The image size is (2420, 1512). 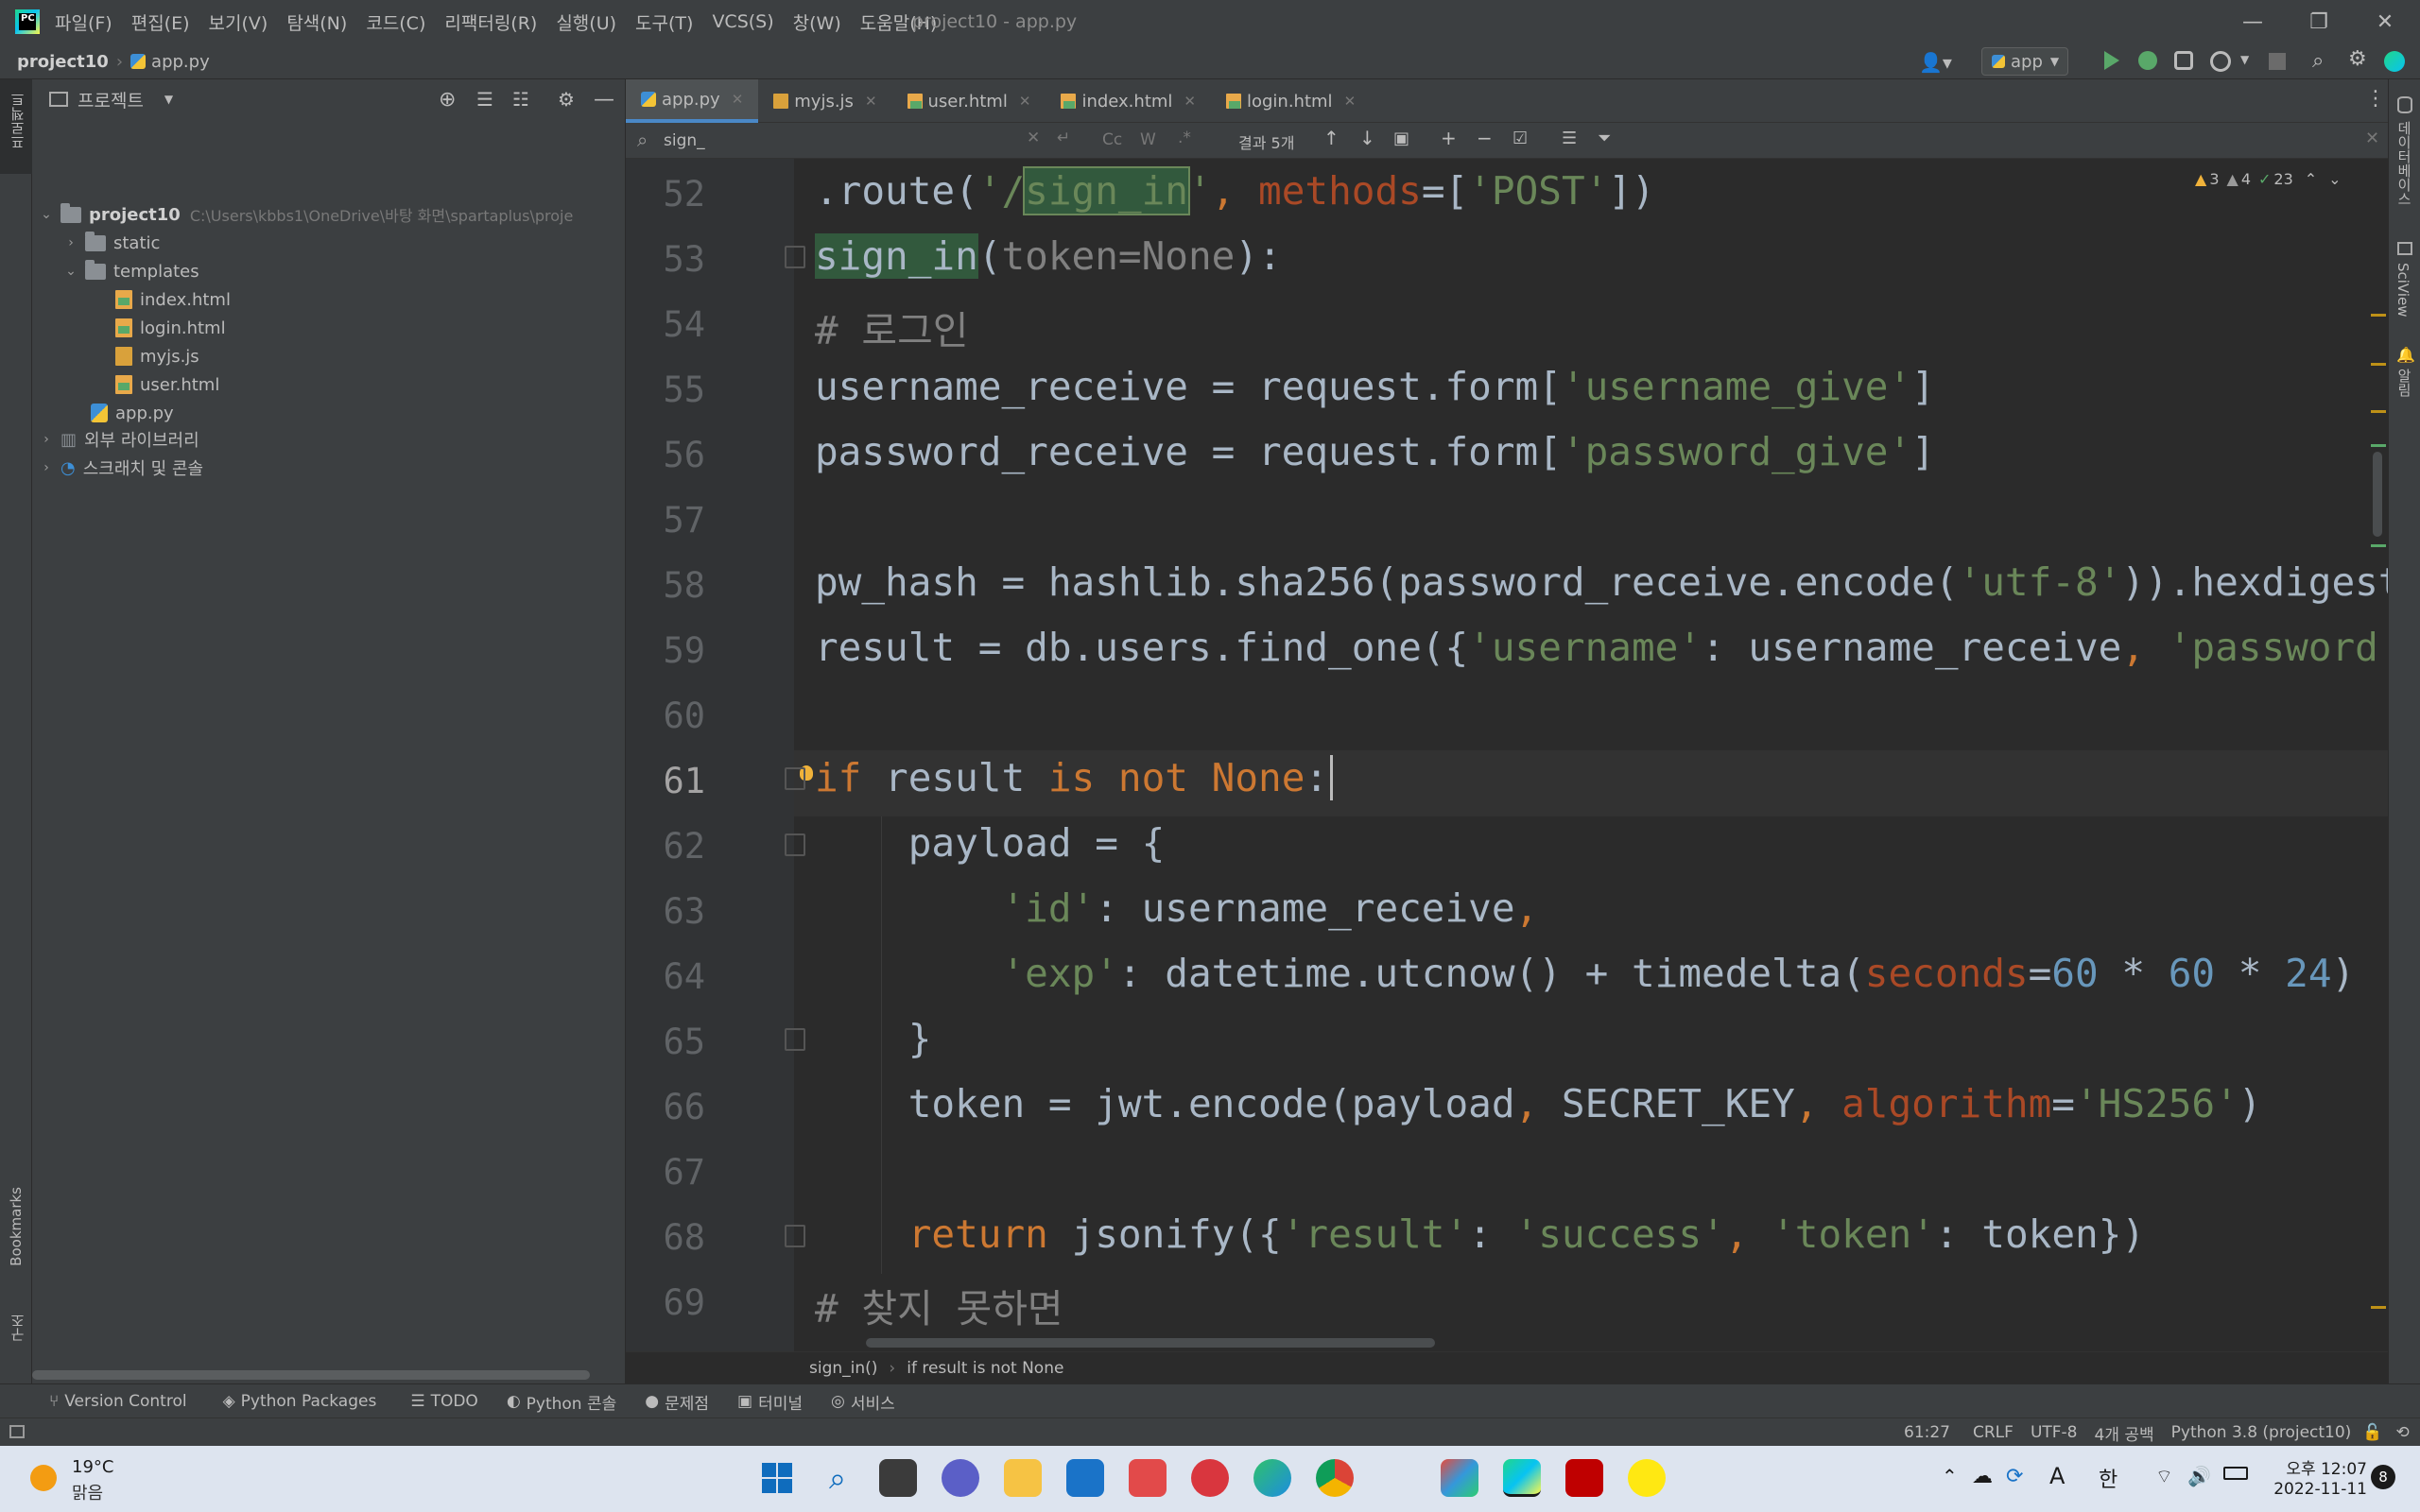 I want to click on remove-occurrence-icon: −, so click(x=1485, y=138).